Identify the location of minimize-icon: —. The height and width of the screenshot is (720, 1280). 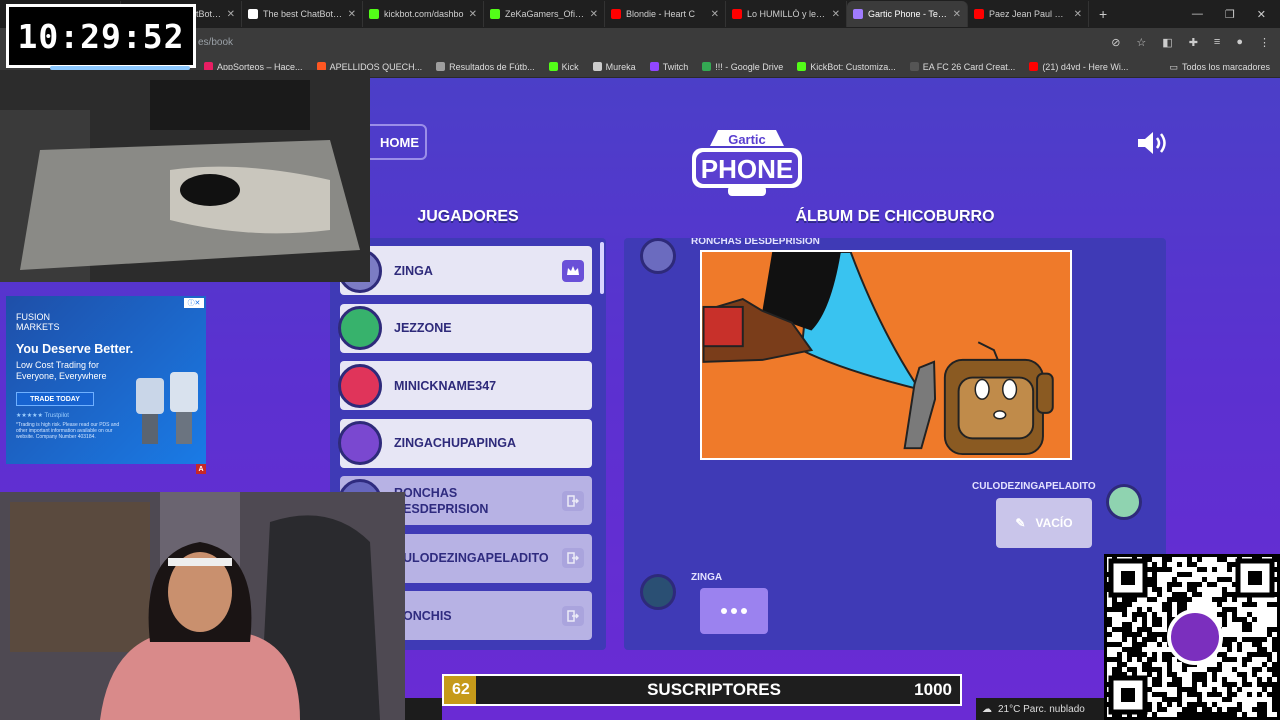
(1197, 14).